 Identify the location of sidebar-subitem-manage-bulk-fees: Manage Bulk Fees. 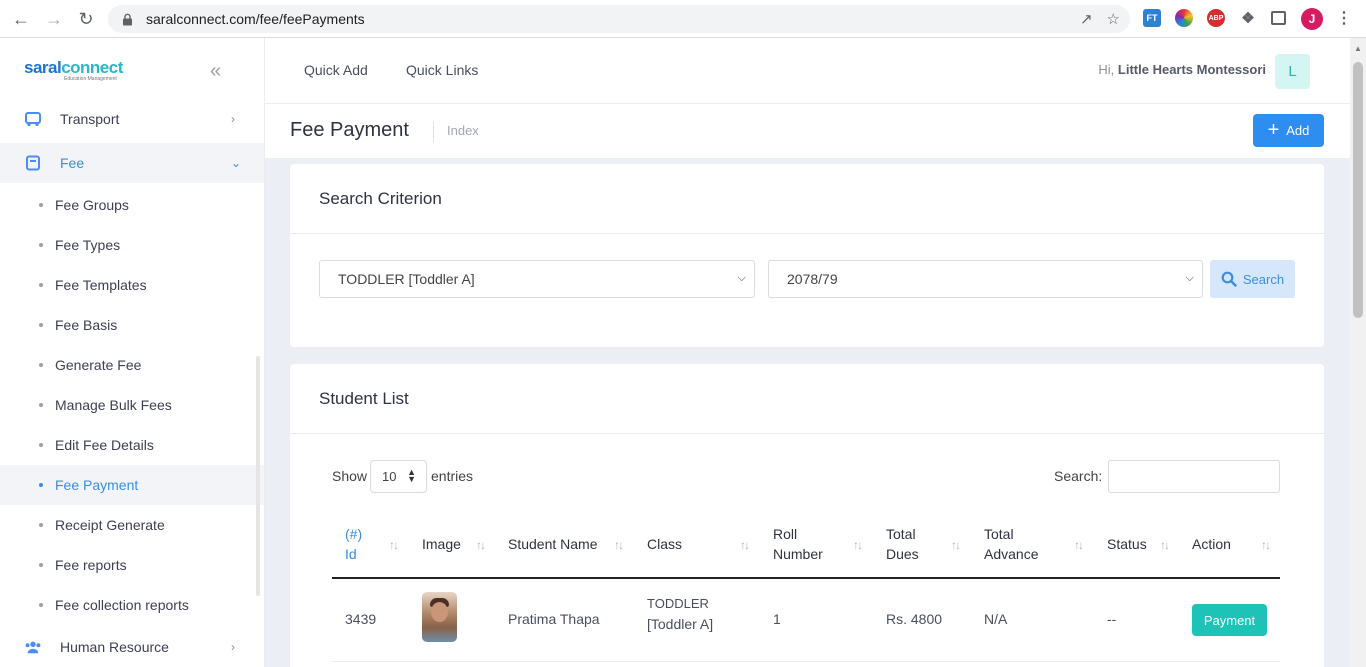
(132, 405).